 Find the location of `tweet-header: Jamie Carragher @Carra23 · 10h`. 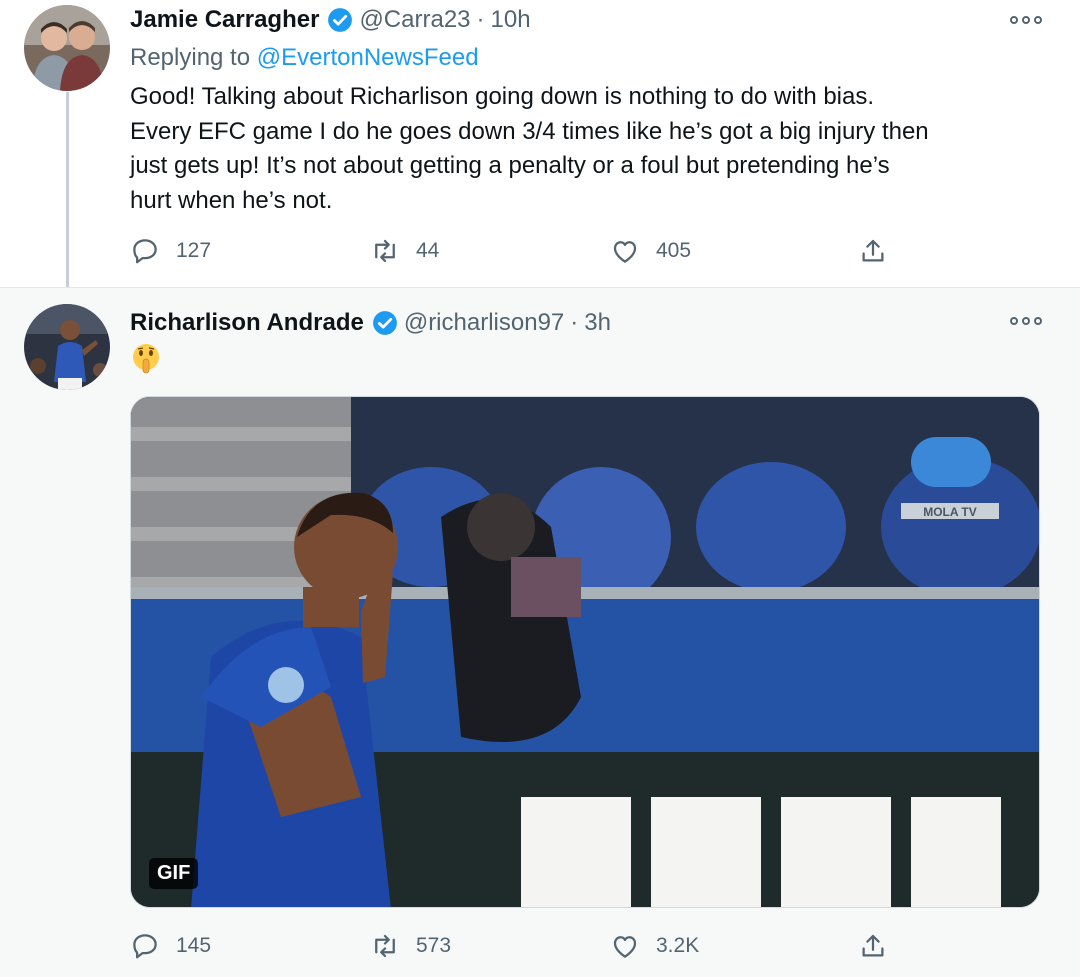

tweet-header: Jamie Carragher @Carra23 · 10h is located at coordinates (330, 20).